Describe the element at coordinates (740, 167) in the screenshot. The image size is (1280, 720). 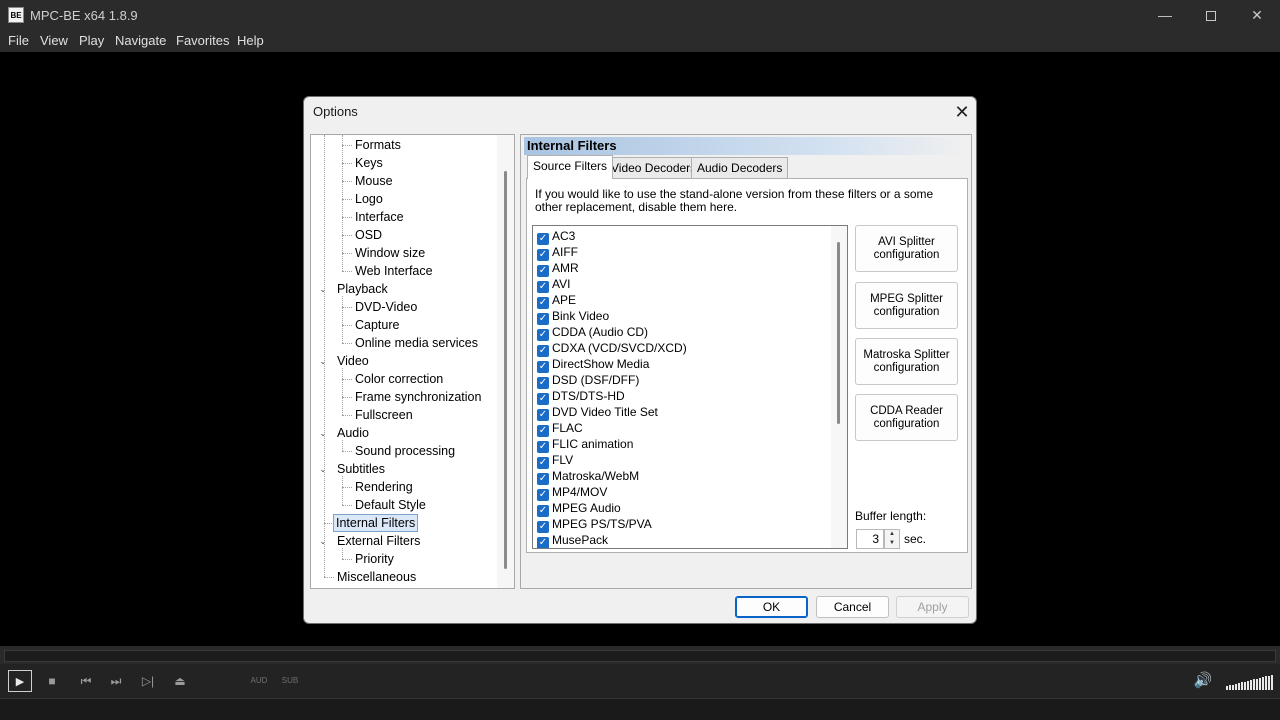
I see `tab-audio-decoders: Audio Decoders` at that location.